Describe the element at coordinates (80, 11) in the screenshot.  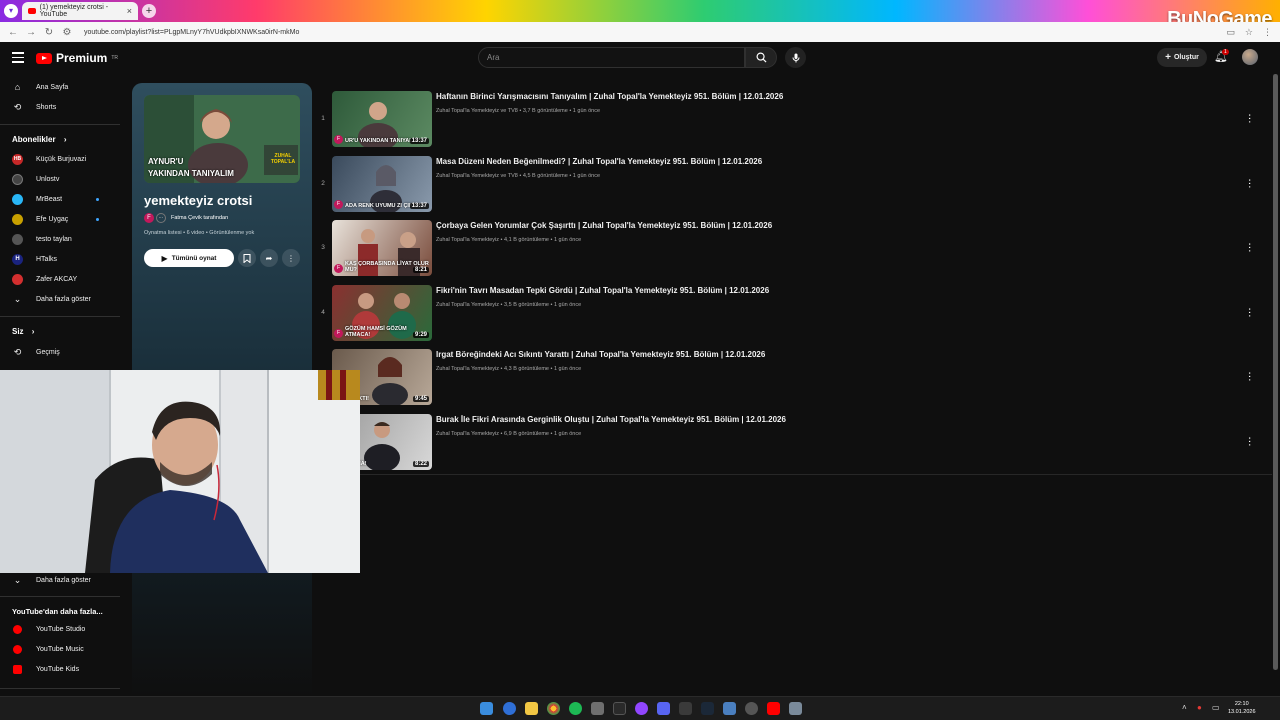
I see `browser-tab: (1) yemekteyiz crotsi - YouTube ×` at that location.